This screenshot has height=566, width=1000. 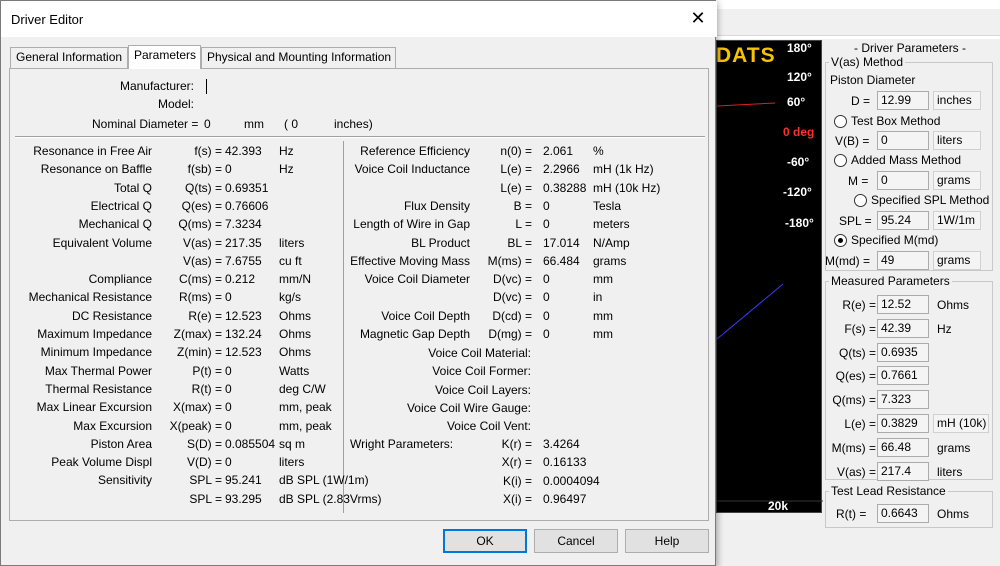 What do you see at coordinates (903, 304) in the screenshot?
I see `measured-value: 12.52` at bounding box center [903, 304].